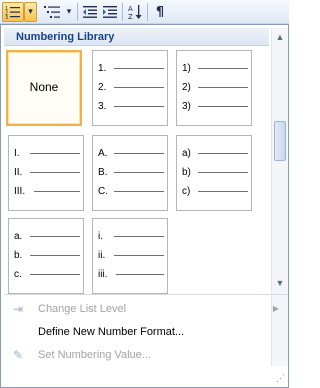 The height and width of the screenshot is (388, 320). I want to click on numbering-none-tile: None, so click(44, 88).